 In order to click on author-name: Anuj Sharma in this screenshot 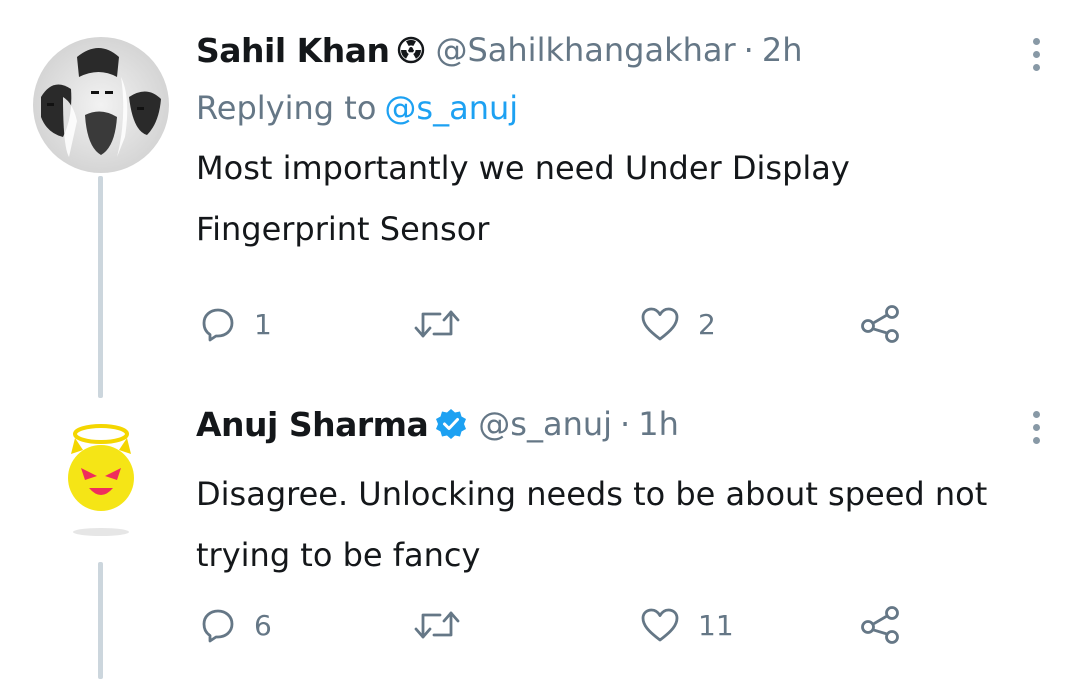, I will do `click(312, 424)`.